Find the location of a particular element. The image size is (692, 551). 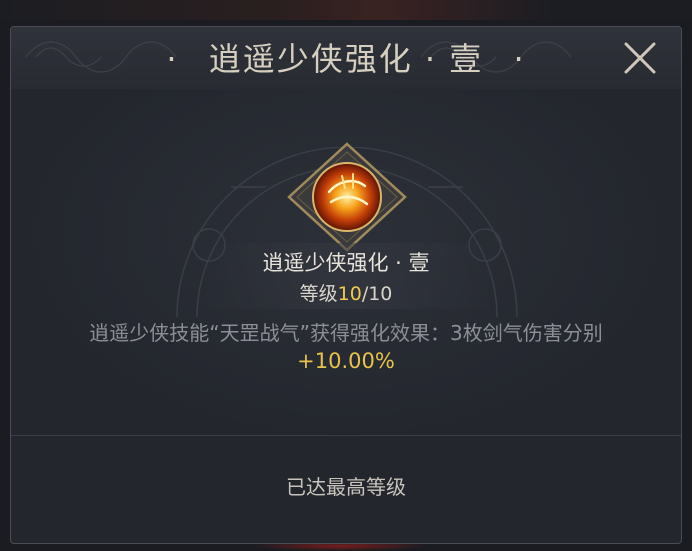

item-level: 等级10/10 is located at coordinates (346, 292).